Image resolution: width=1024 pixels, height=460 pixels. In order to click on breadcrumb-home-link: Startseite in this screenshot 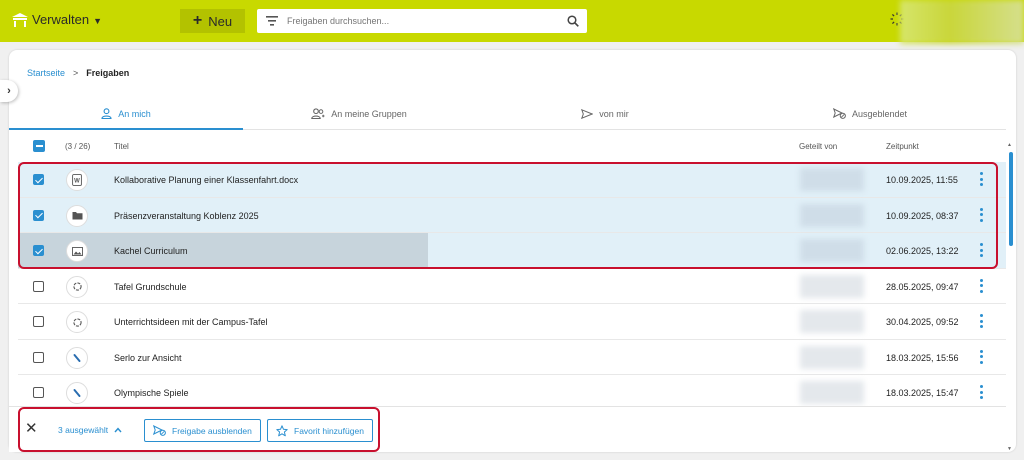, I will do `click(46, 73)`.